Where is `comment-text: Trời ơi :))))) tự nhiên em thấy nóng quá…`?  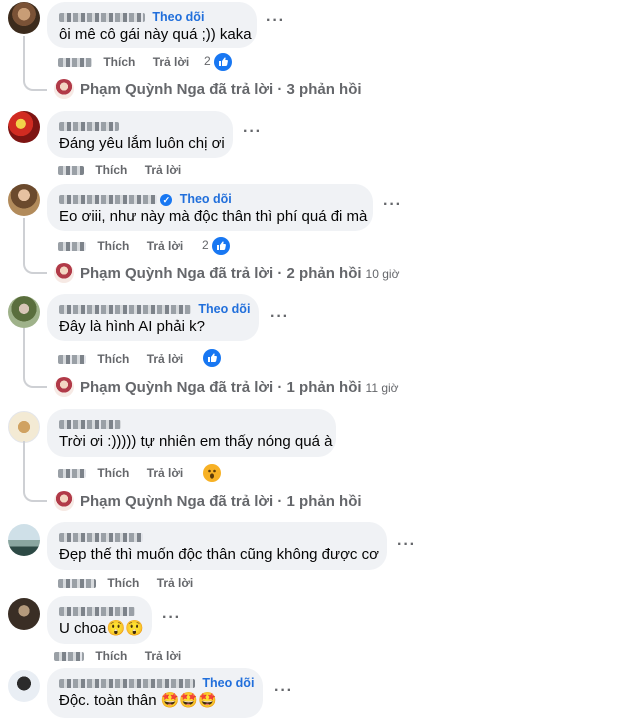 comment-text: Trời ơi :))))) tự nhiên em thấy nóng quá… is located at coordinates (196, 441).